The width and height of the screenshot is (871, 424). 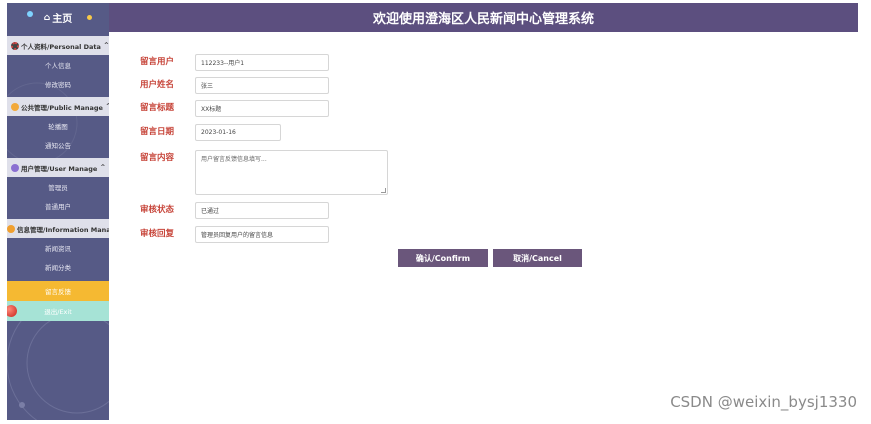 I want to click on row-status: 审核状态 已通过, so click(x=234, y=210).